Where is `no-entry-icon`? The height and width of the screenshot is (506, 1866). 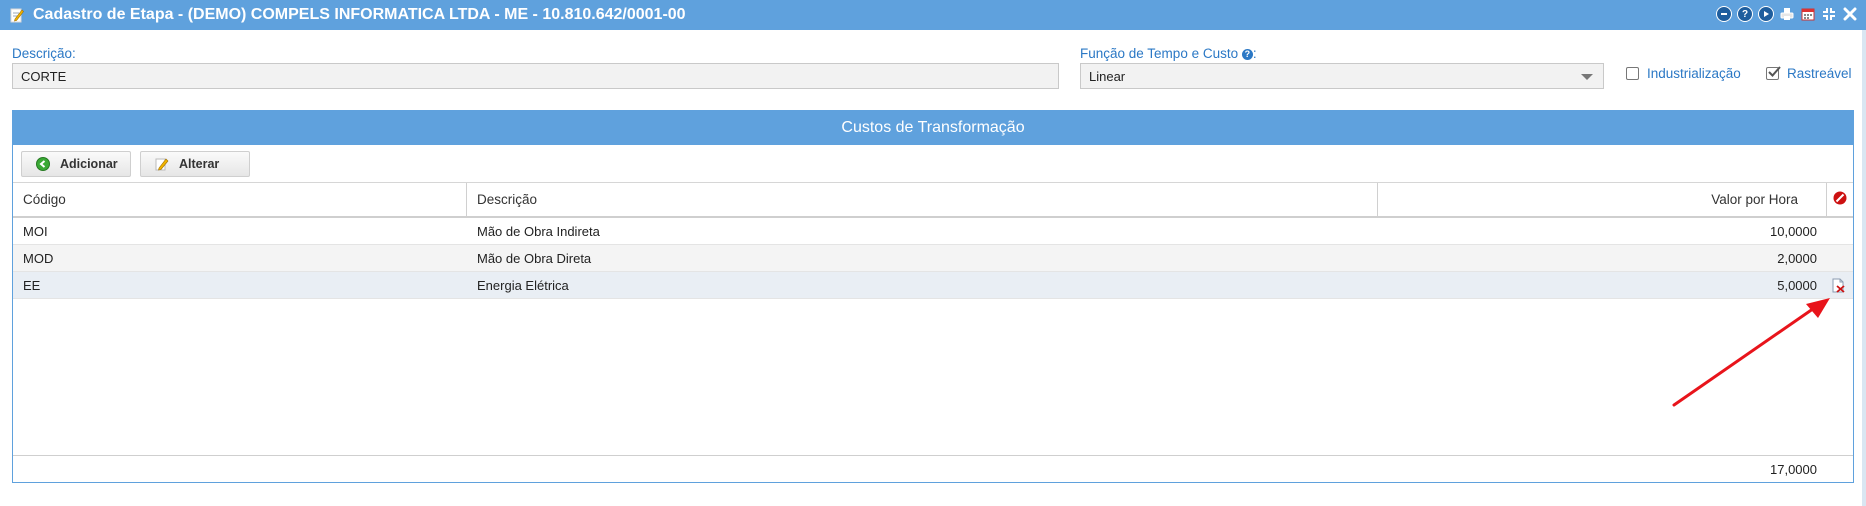 no-entry-icon is located at coordinates (1840, 199).